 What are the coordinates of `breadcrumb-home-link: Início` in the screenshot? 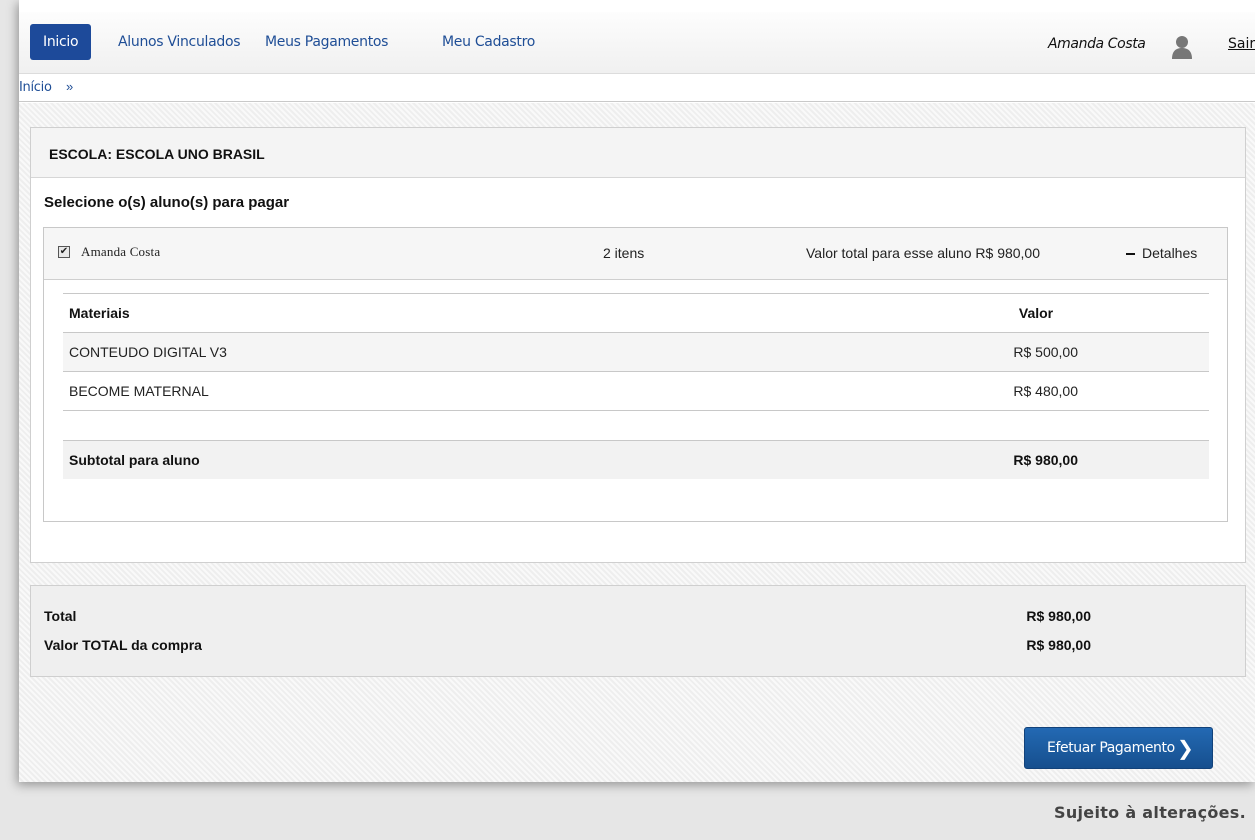 It's located at (35, 87).